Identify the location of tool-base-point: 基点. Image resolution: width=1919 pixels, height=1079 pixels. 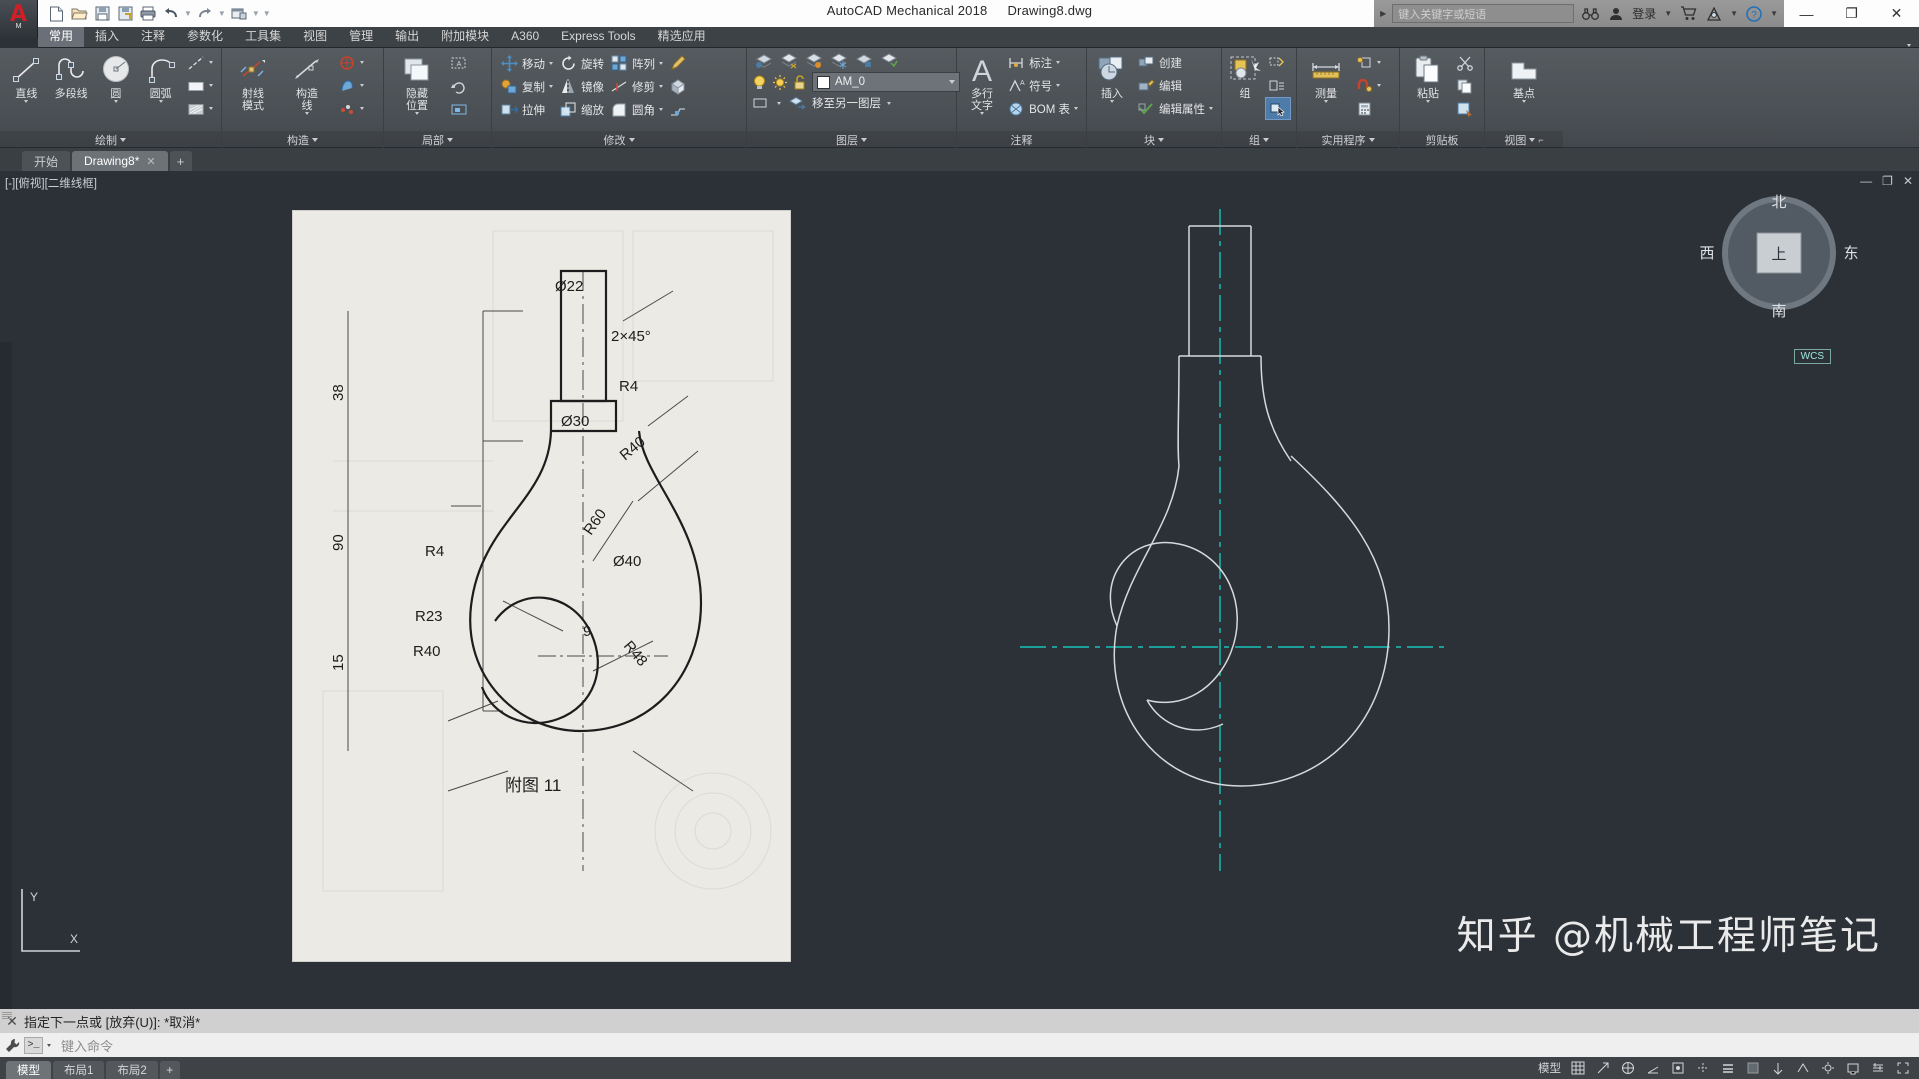
(1524, 77).